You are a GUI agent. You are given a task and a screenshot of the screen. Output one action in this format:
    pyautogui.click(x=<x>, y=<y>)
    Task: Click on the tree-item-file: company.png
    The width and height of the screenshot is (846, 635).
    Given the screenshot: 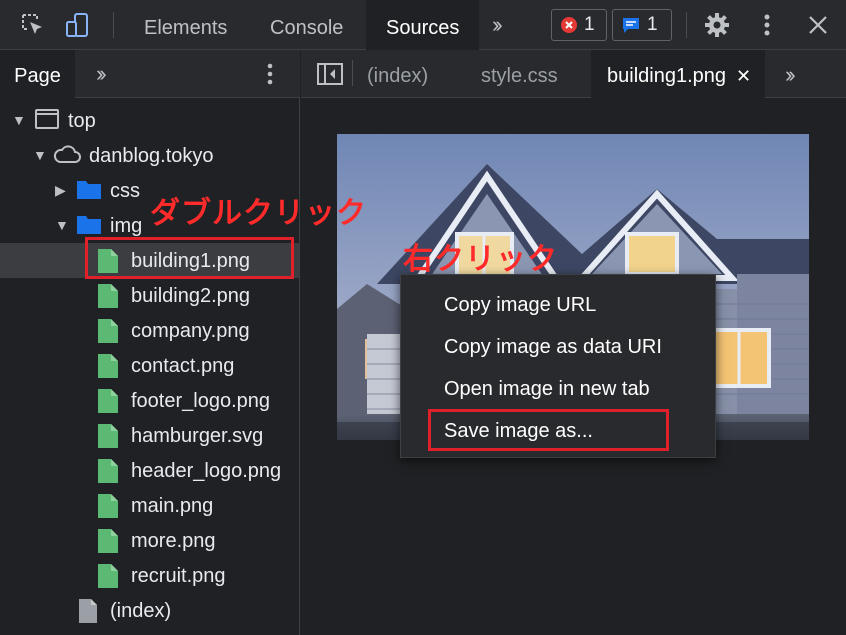 What is the action you would take?
    pyautogui.click(x=149, y=330)
    